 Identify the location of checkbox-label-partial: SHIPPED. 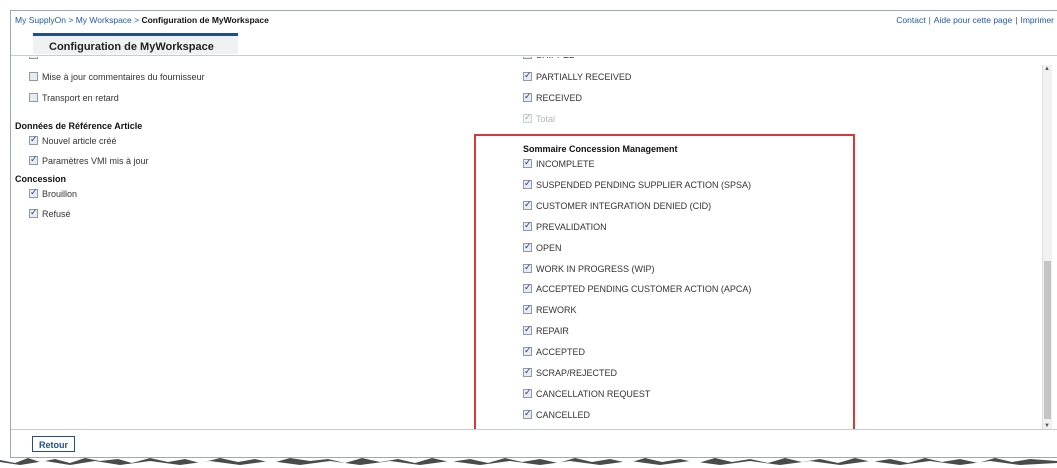
(556, 58).